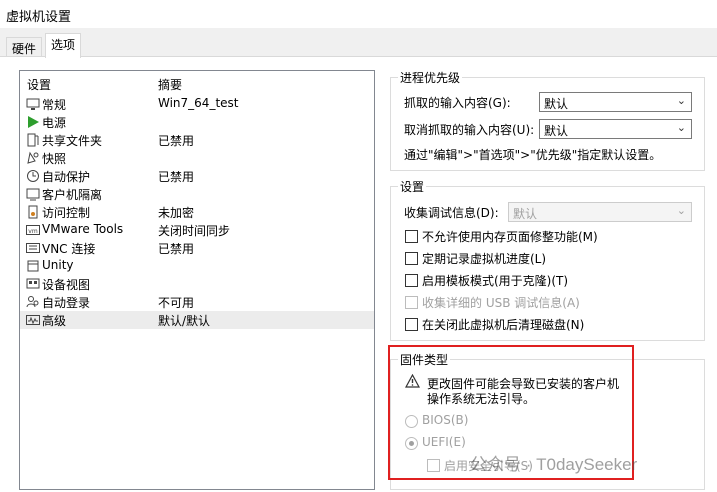 The height and width of the screenshot is (492, 717). I want to click on list-item-label: VMware Tools, so click(83, 229).